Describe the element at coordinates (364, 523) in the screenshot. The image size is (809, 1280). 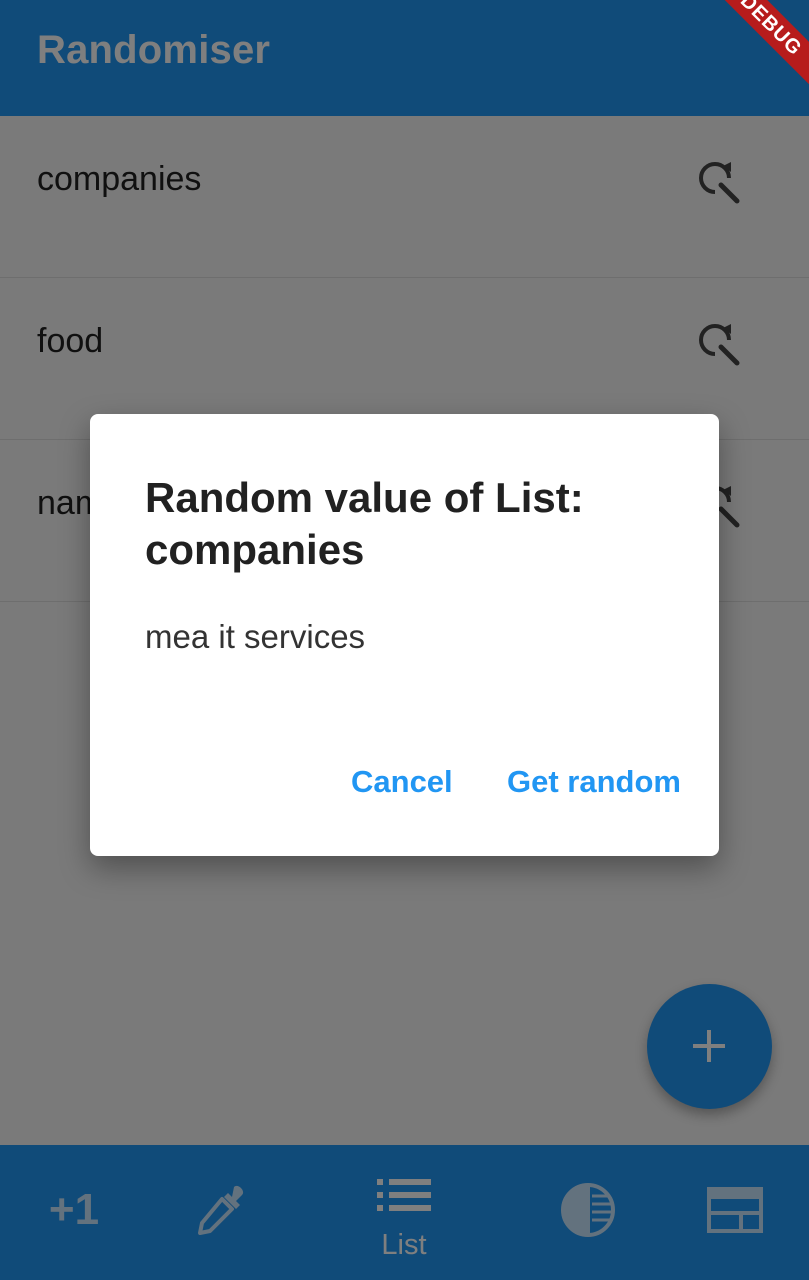
I see `dialog-title: Random value of List: companies` at that location.